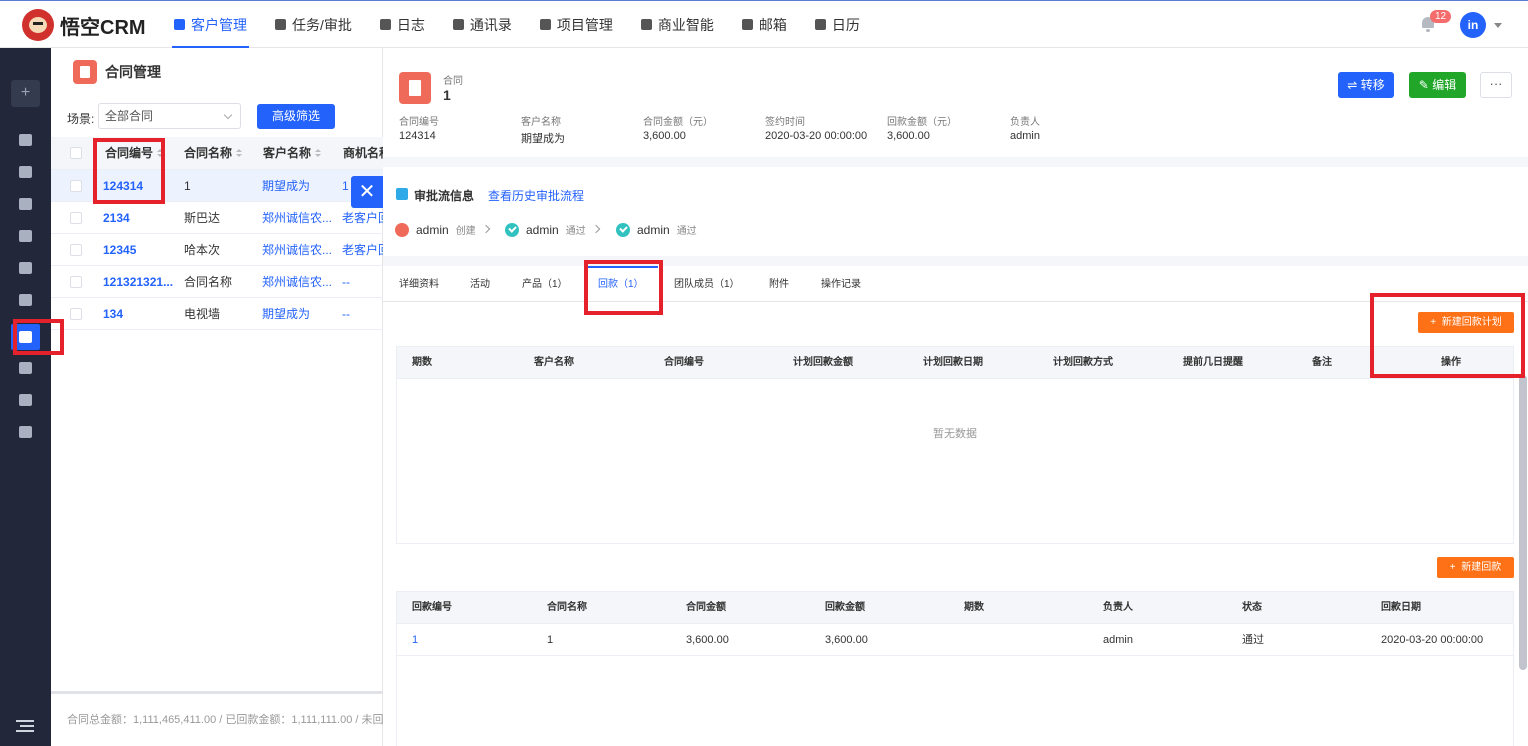 The image size is (1528, 746). Describe the element at coordinates (1083, 362) in the screenshot. I see `column-header: 计划回款方式` at that location.